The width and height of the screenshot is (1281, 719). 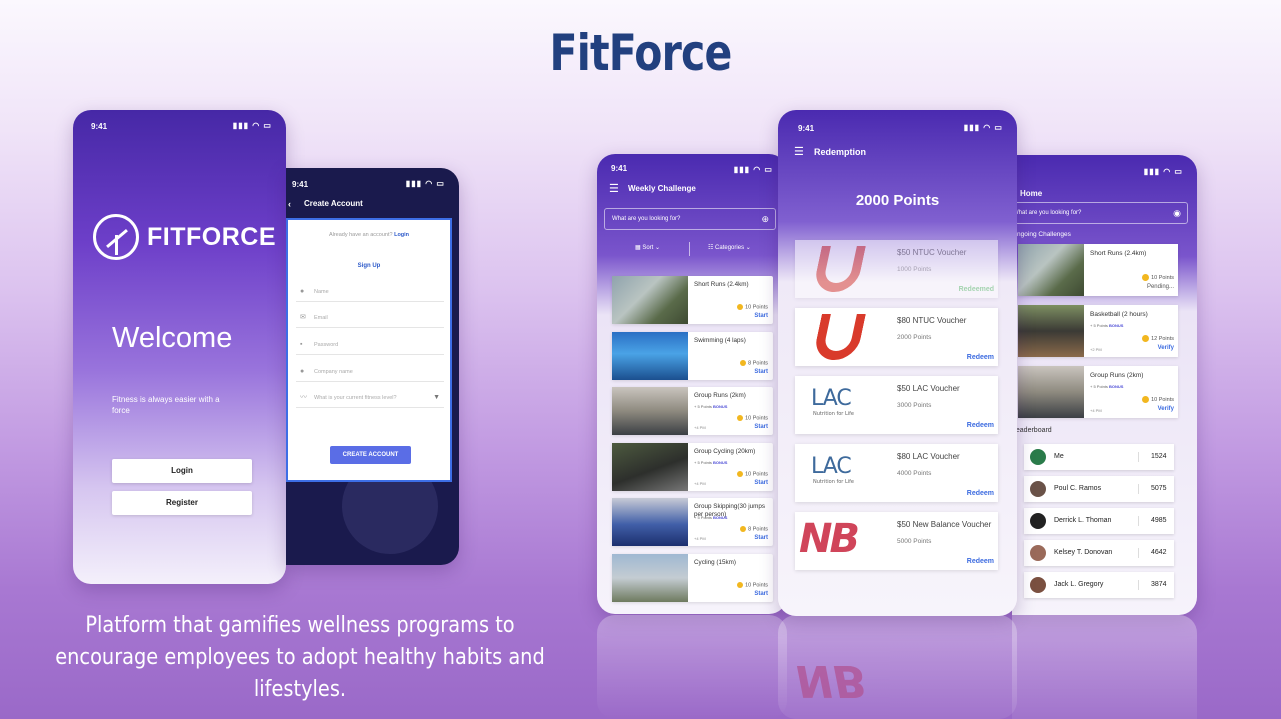 What do you see at coordinates (289, 204) in the screenshot?
I see `back-arrow-icon: ‹` at bounding box center [289, 204].